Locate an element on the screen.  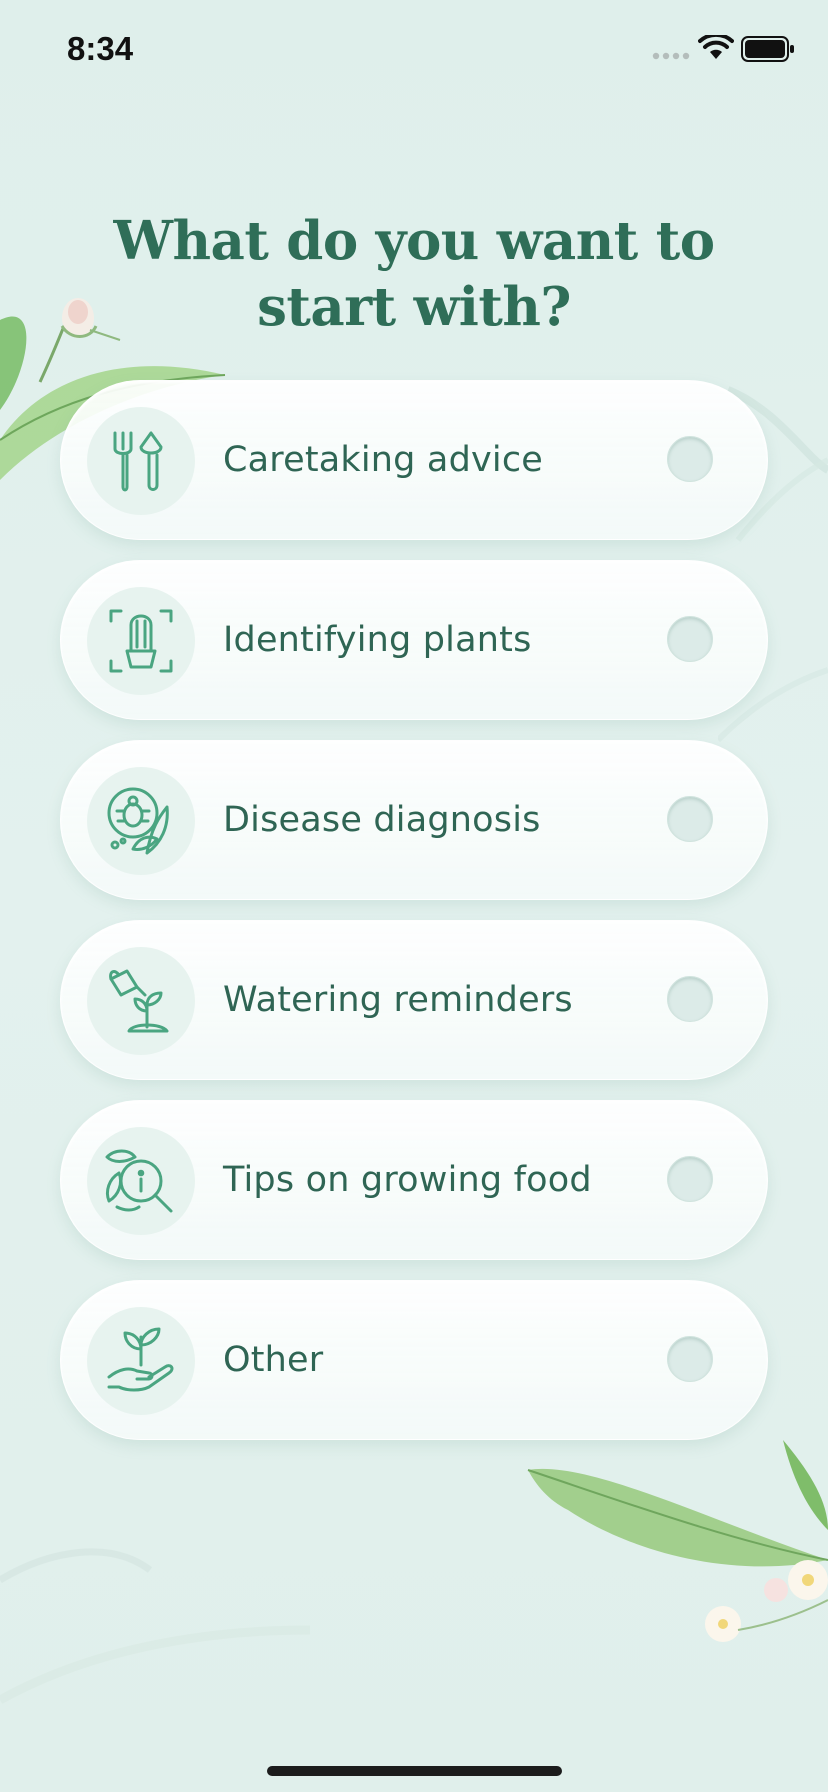
option-label: Identifying plants is located at coordinates (377, 640).